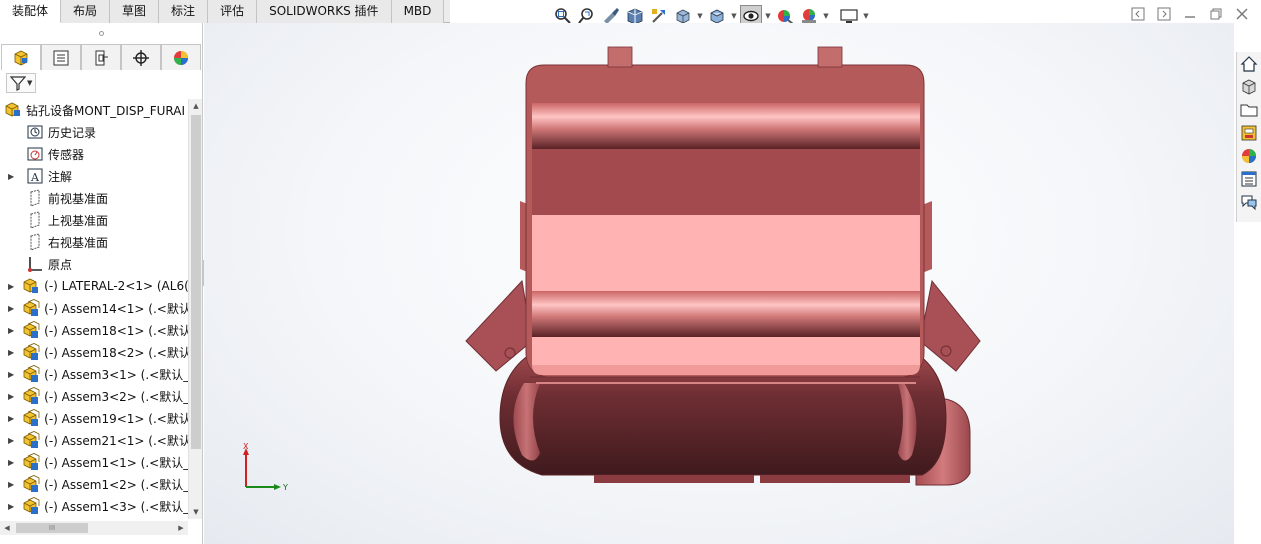 The width and height of the screenshot is (1261, 544). I want to click on tree-item: ▶ (-) Assem1<2> (.<默认_, so click(94, 484).